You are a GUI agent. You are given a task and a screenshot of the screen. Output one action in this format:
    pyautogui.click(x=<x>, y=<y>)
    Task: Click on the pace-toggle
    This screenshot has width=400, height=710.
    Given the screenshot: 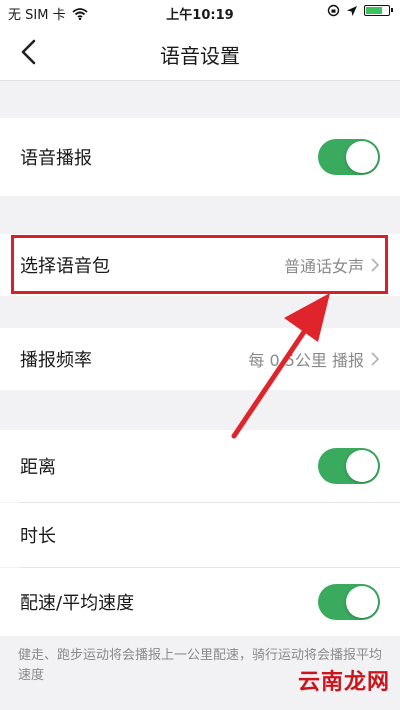 What is the action you would take?
    pyautogui.click(x=349, y=602)
    